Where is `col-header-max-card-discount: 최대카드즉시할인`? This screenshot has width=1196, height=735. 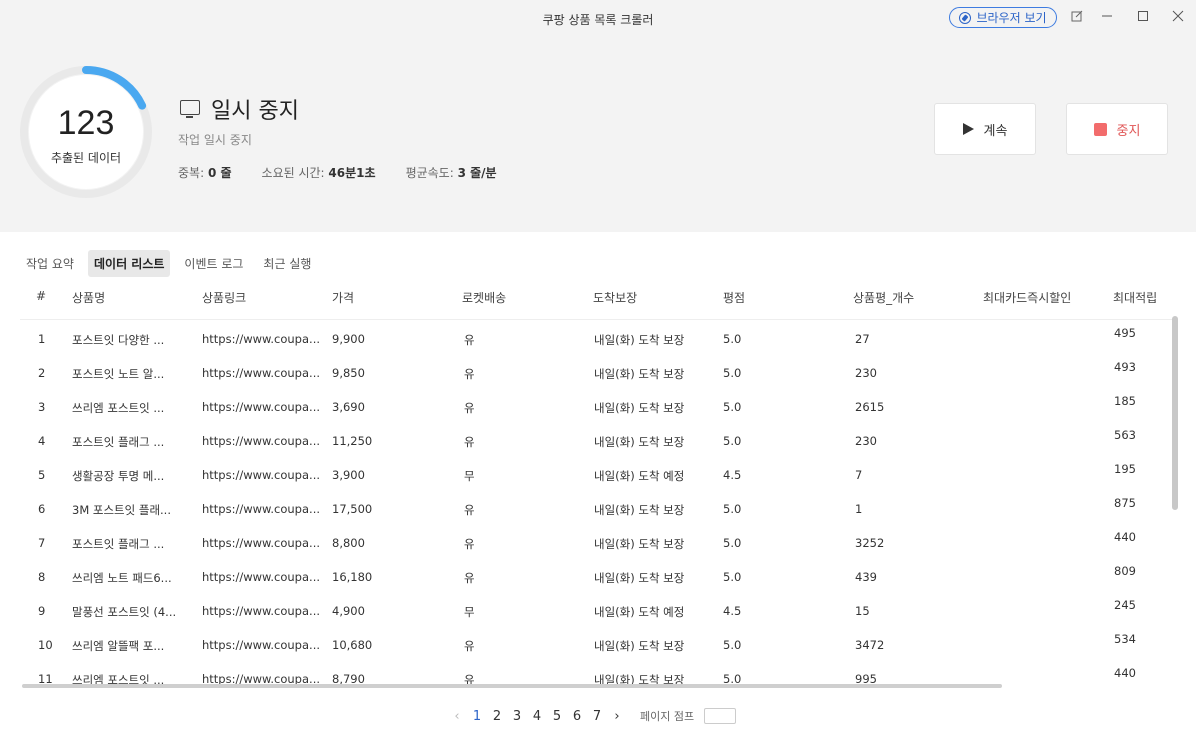 col-header-max-card-discount: 최대카드즉시할인 is located at coordinates (1027, 297).